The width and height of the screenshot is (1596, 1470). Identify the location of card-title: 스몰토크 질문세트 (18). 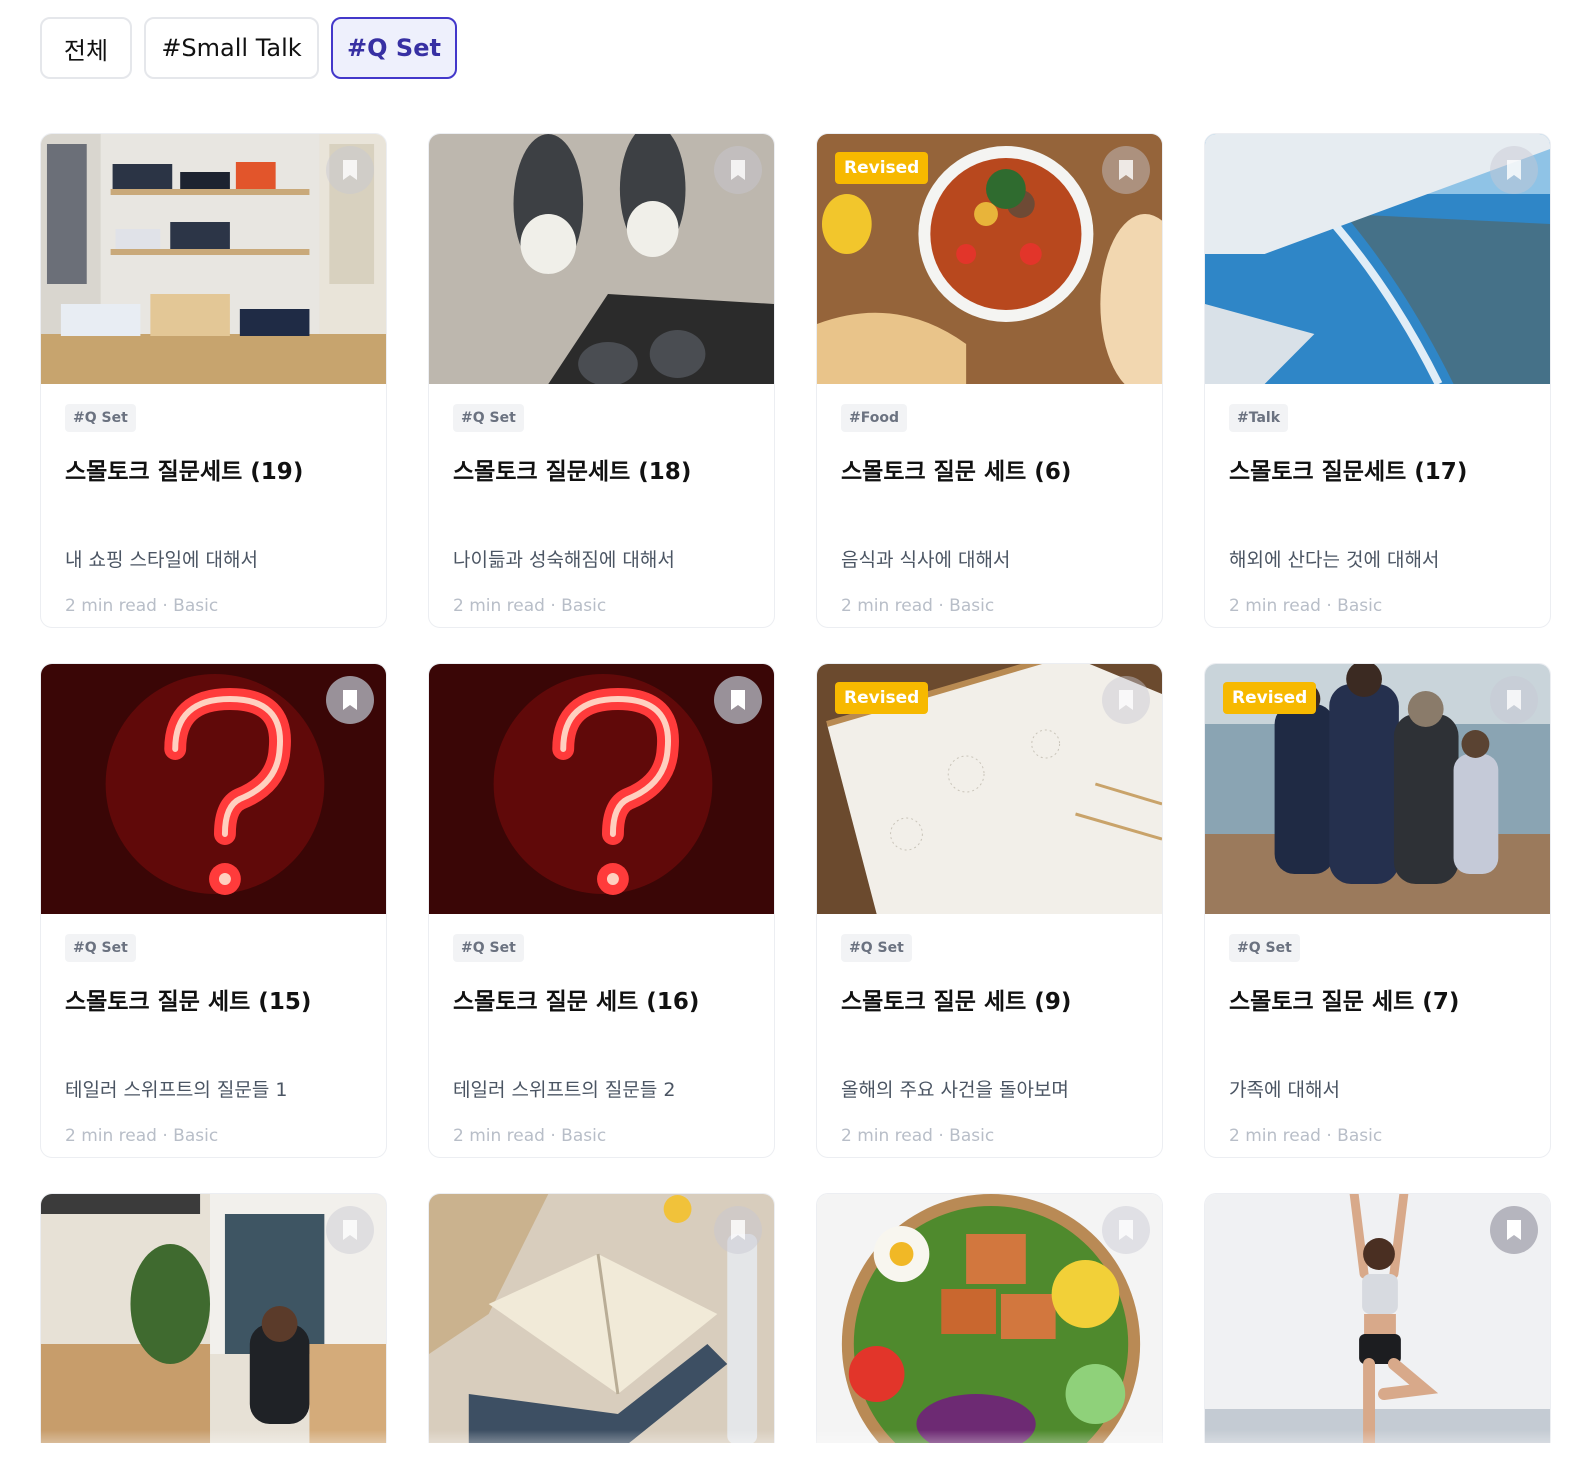
(572, 472).